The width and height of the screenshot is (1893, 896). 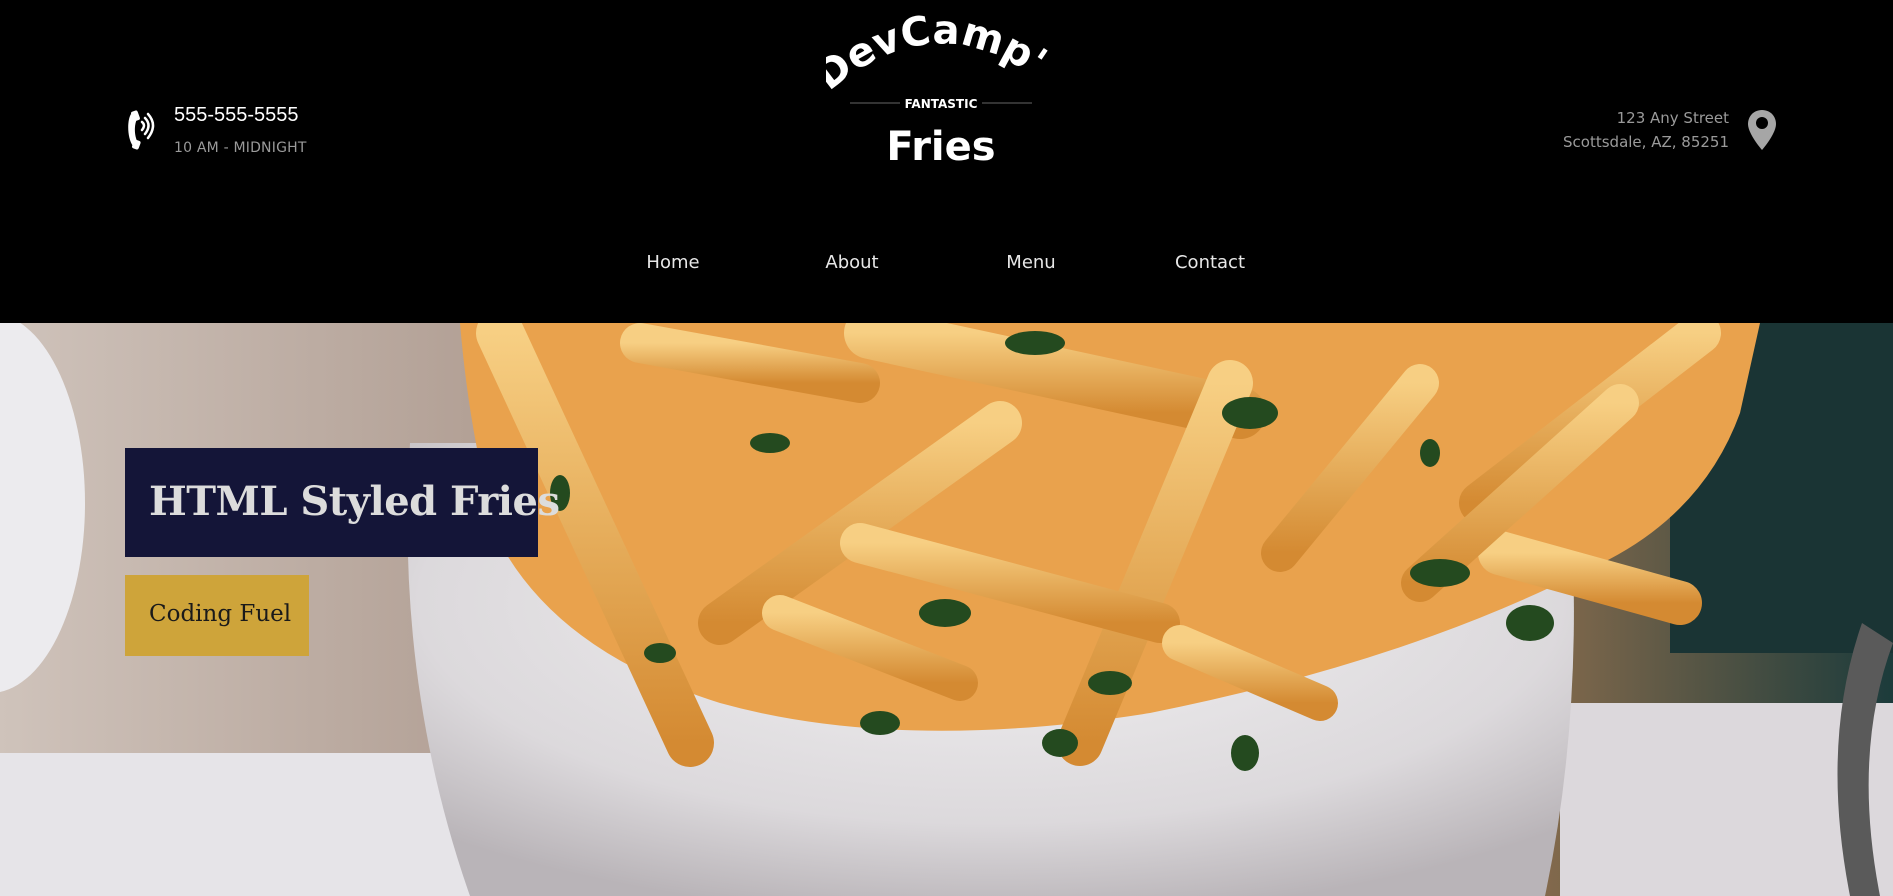 I want to click on phone-icon, so click(x=142, y=130).